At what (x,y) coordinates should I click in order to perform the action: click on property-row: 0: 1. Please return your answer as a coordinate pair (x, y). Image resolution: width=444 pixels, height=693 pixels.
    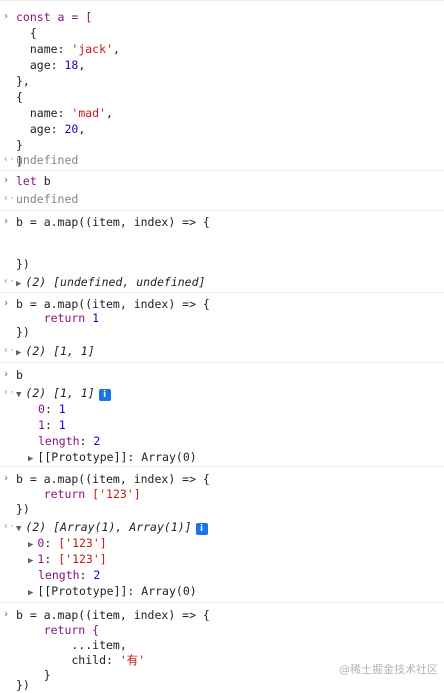
    Looking at the image, I should click on (52, 409).